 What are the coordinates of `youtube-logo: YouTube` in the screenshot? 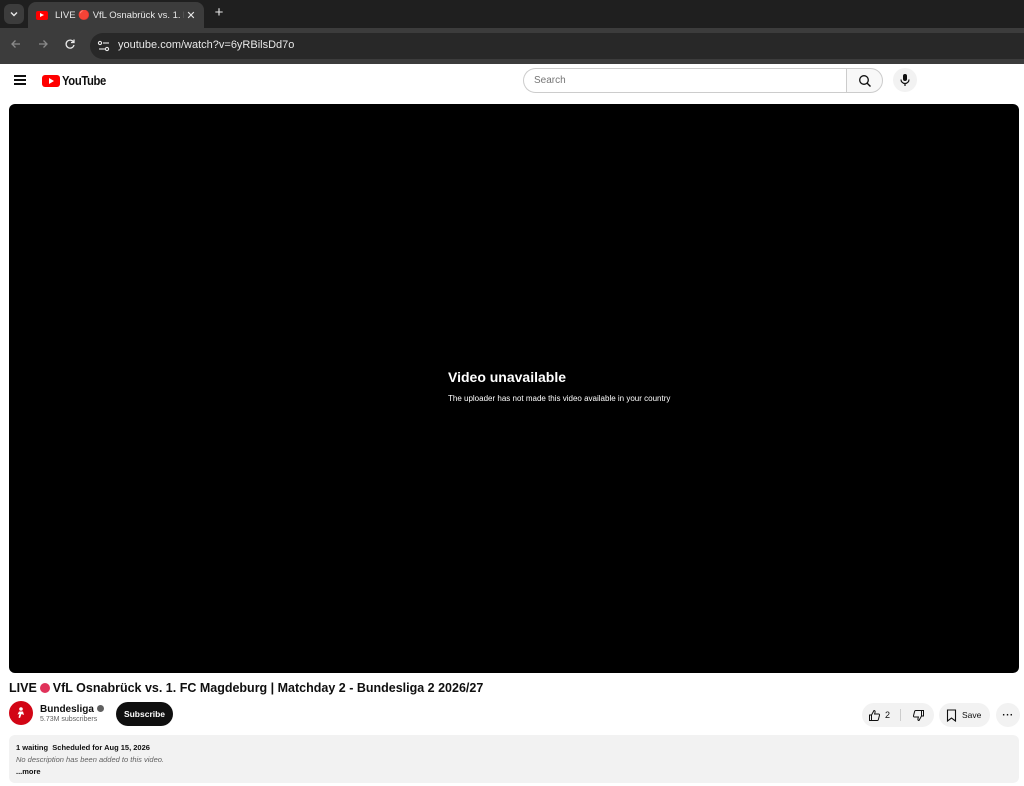 It's located at (76, 81).